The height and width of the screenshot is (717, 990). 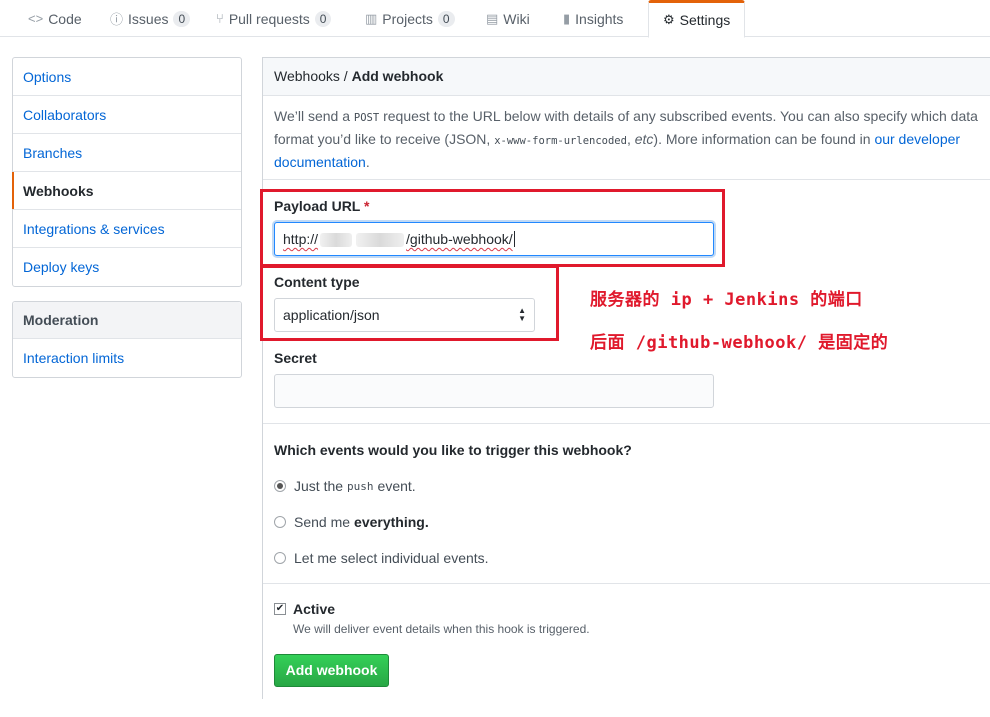 I want to click on tab-insights: ▮ Insights, so click(x=593, y=18).